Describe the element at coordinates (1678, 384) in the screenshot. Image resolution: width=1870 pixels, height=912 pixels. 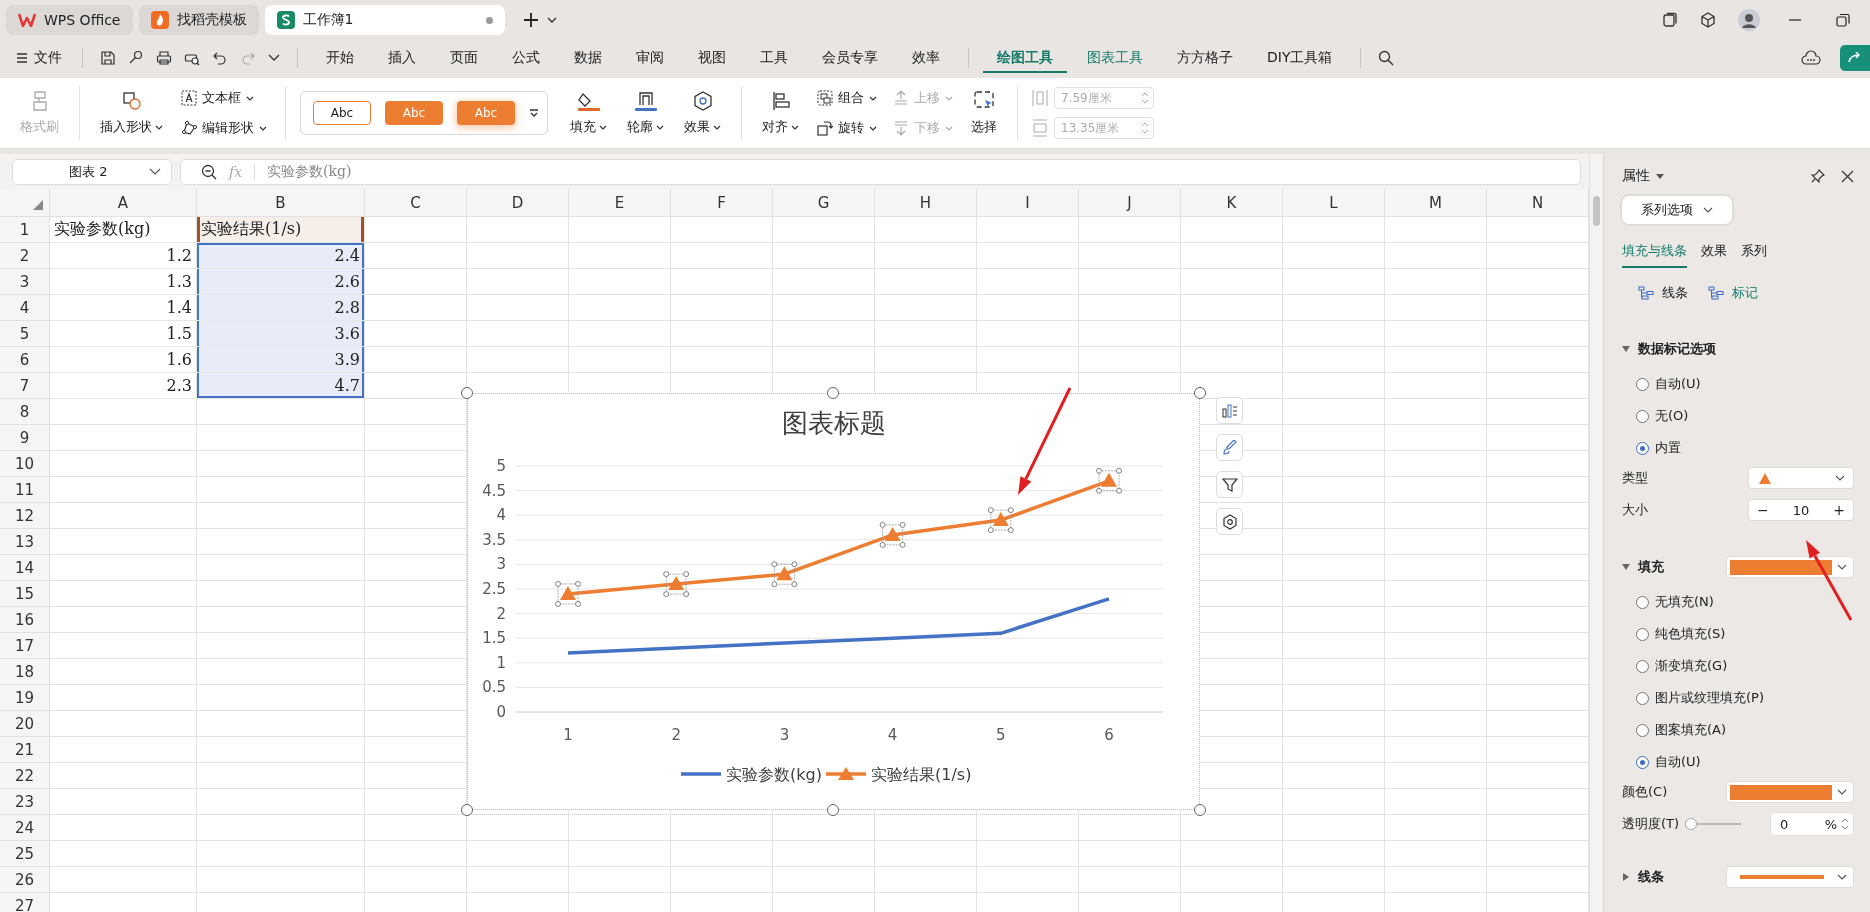
I see `option-label: 自动(U)` at that location.